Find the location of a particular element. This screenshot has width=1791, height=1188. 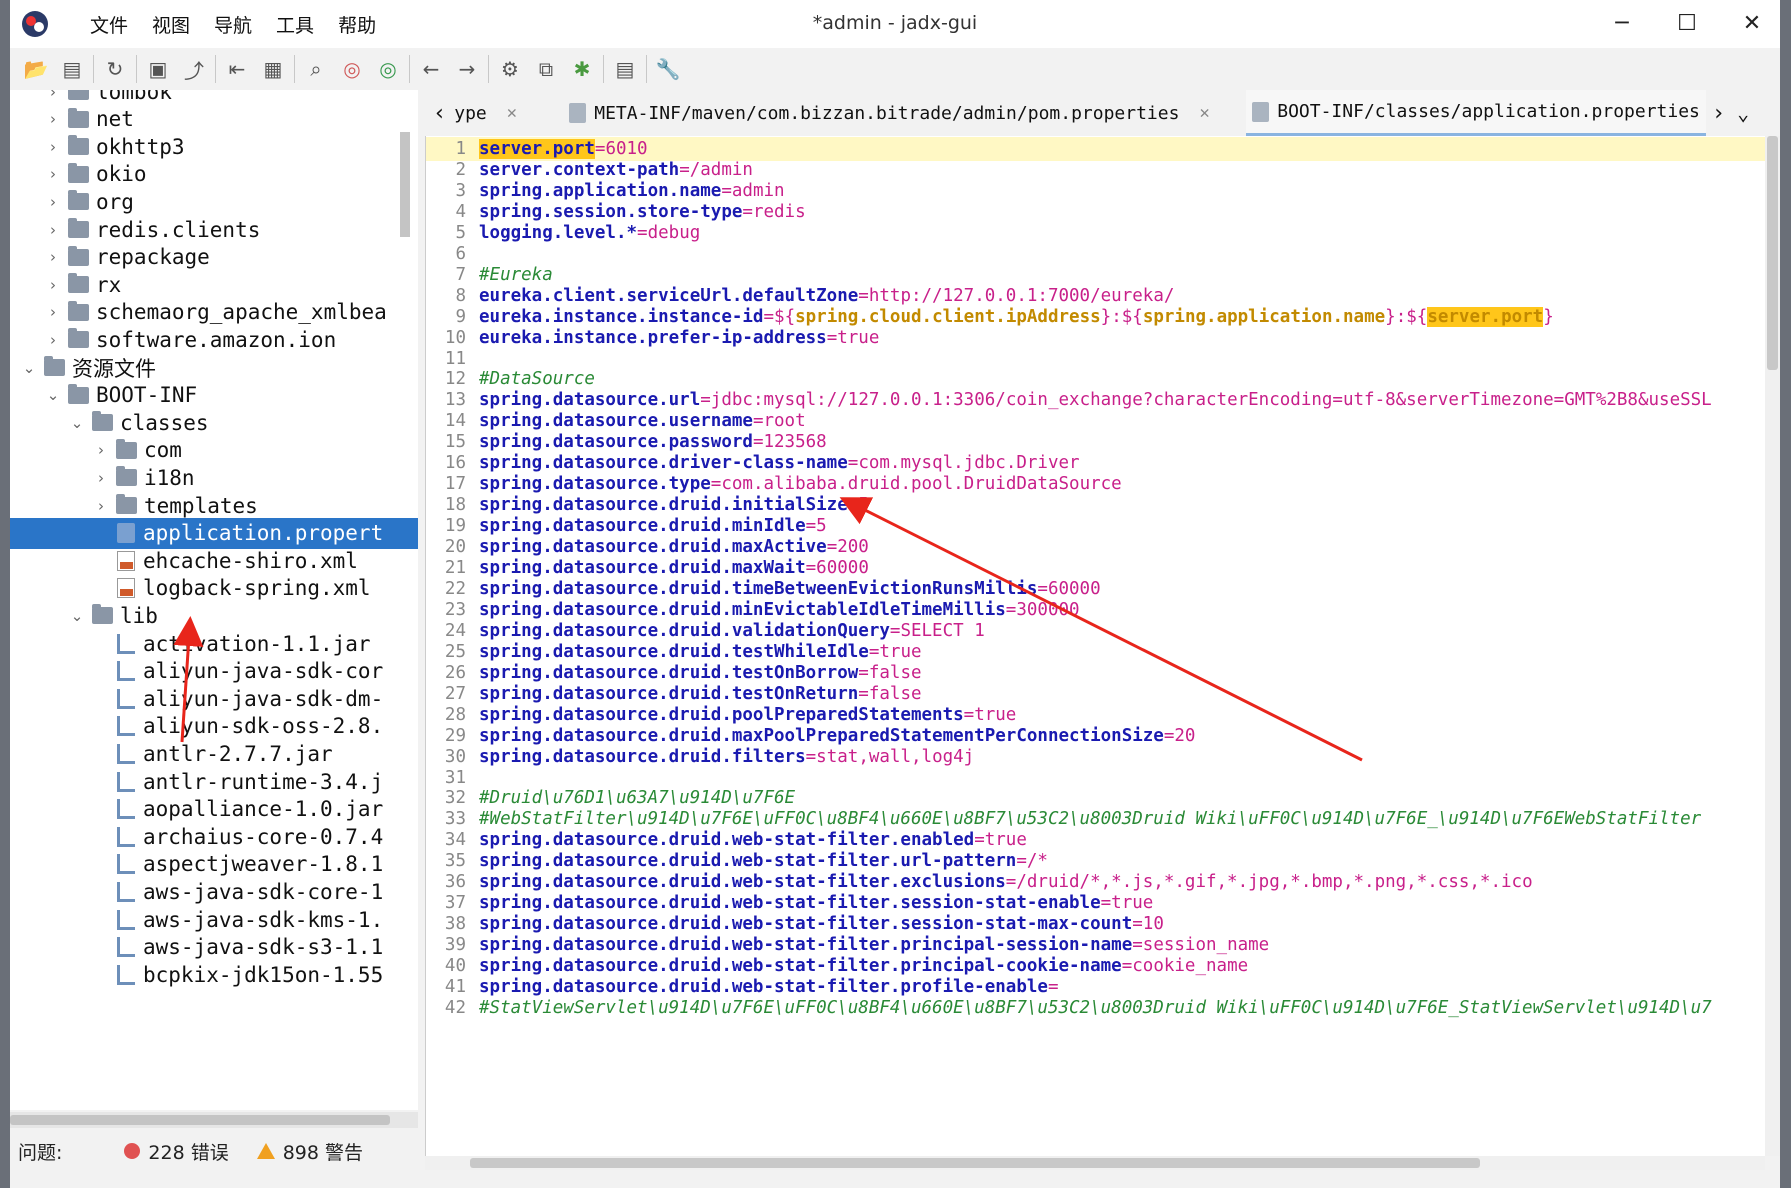

code-hscroll-thumb is located at coordinates (975, 1163).